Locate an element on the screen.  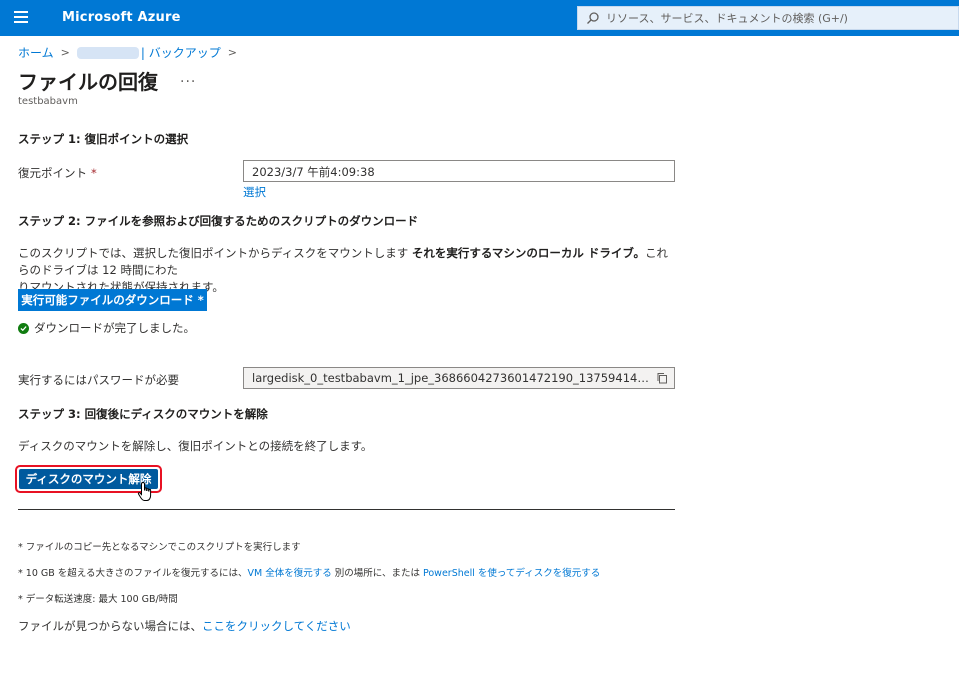
step3-description: ディスクのマウントを解除し、復旧ポイントとの接続を終了します。 is located at coordinates (195, 446).